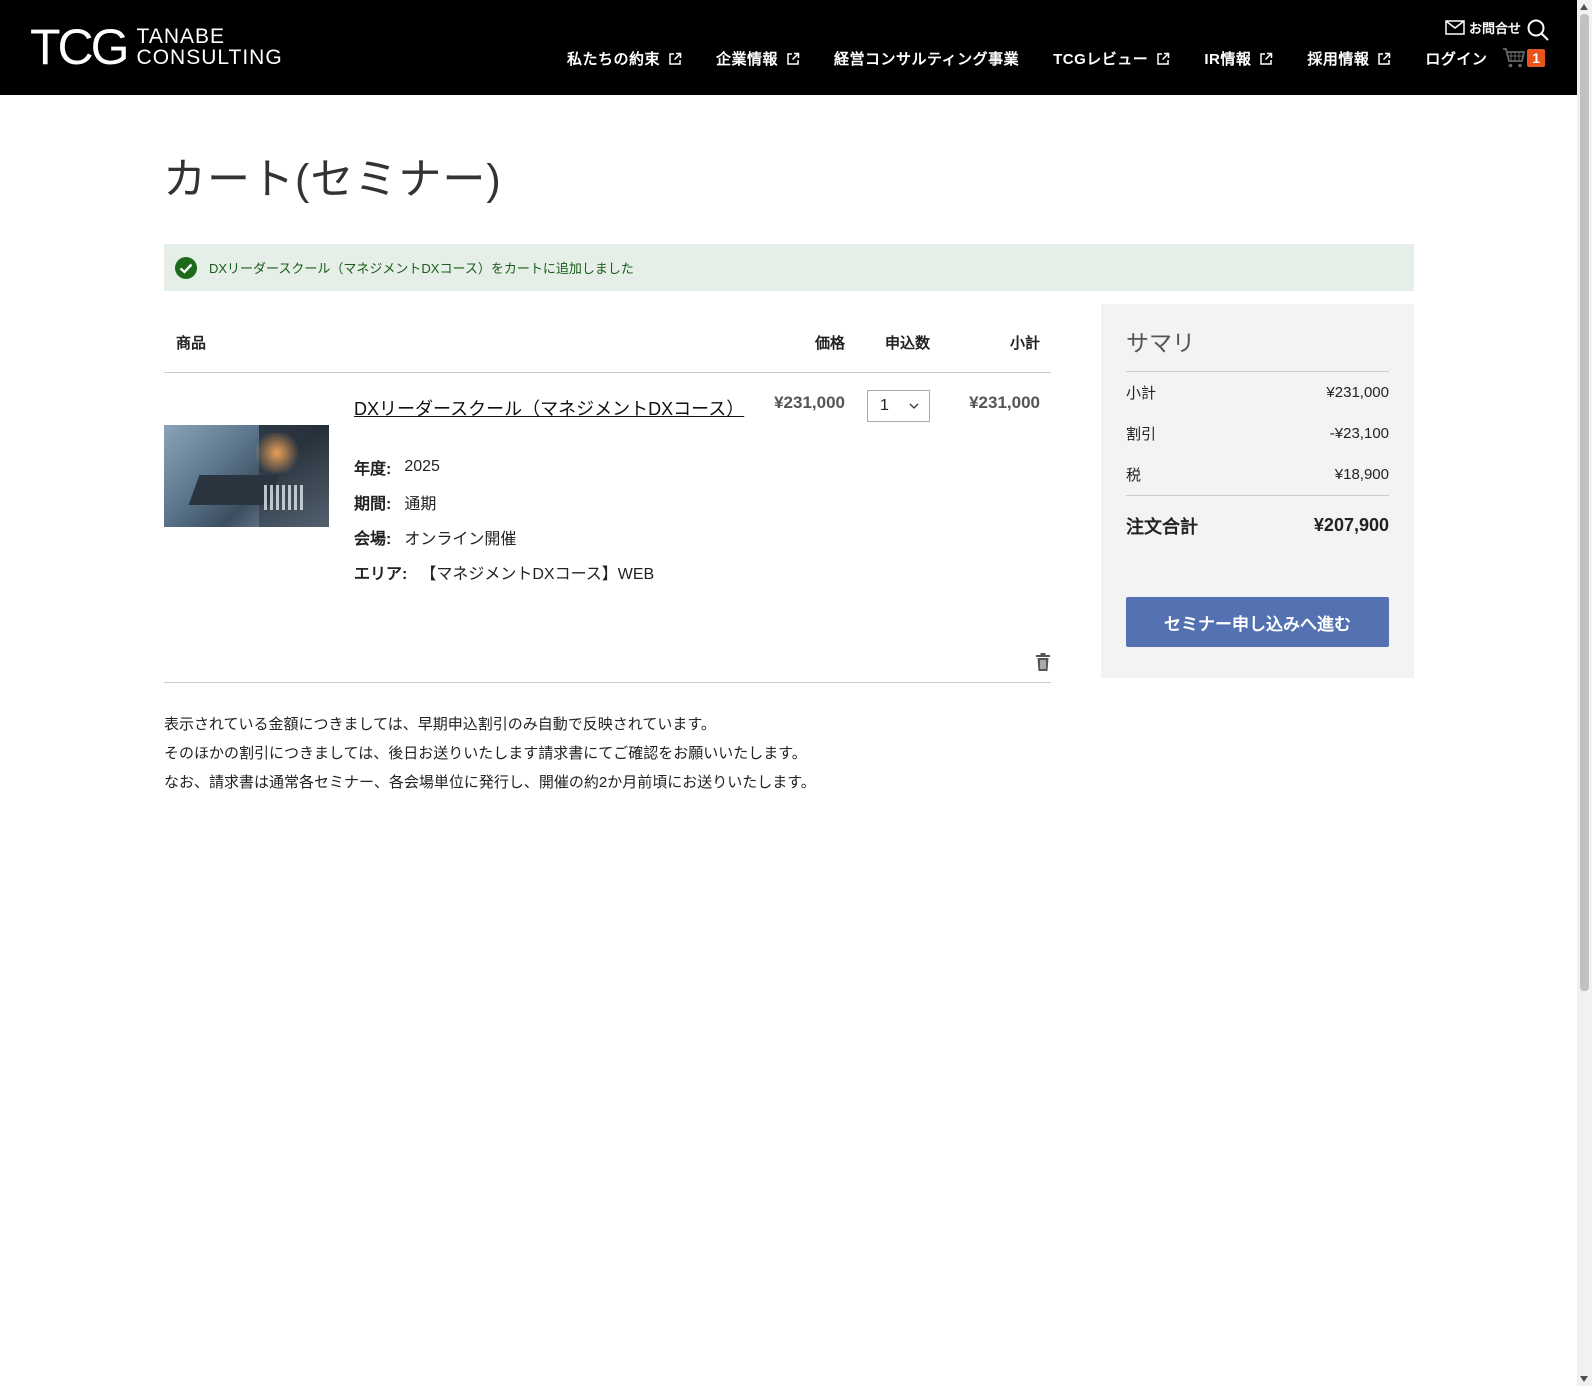 This screenshot has height=1386, width=1592. Describe the element at coordinates (80, 47) in the screenshot. I see `logo-mark: TCG` at that location.